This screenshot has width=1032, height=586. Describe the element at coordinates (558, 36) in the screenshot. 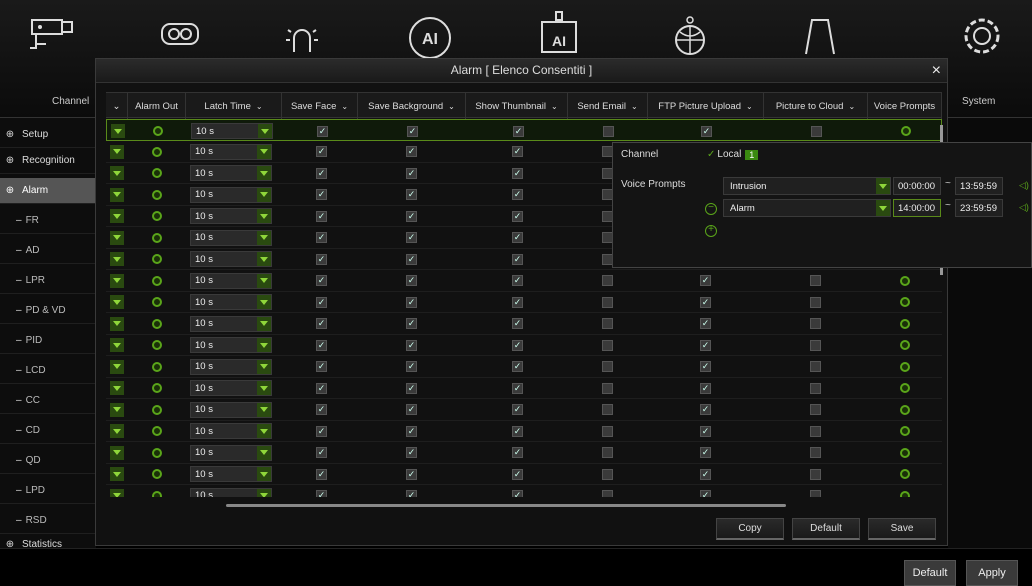

I see `ai-device-icon: AI` at that location.